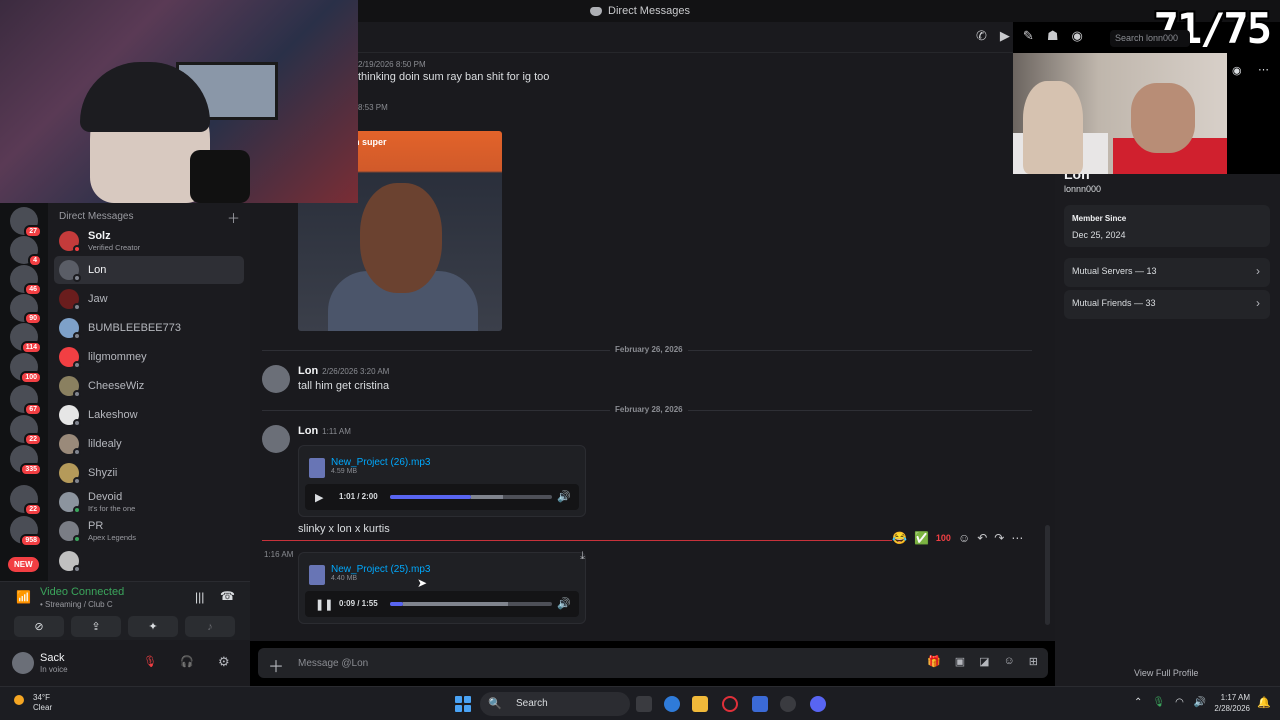  I want to click on message-header: Lon 2/26/2026 3:20 AM, so click(343, 371).